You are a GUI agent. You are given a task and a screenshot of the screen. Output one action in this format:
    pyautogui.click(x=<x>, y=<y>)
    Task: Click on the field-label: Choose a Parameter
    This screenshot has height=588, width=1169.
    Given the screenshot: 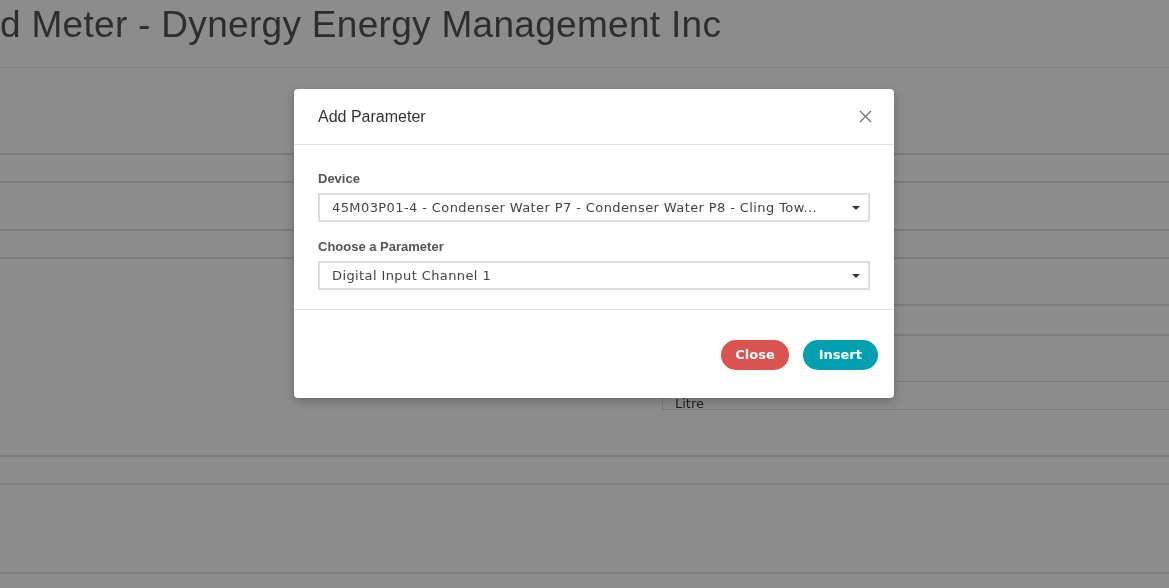 What is the action you would take?
    pyautogui.click(x=381, y=246)
    